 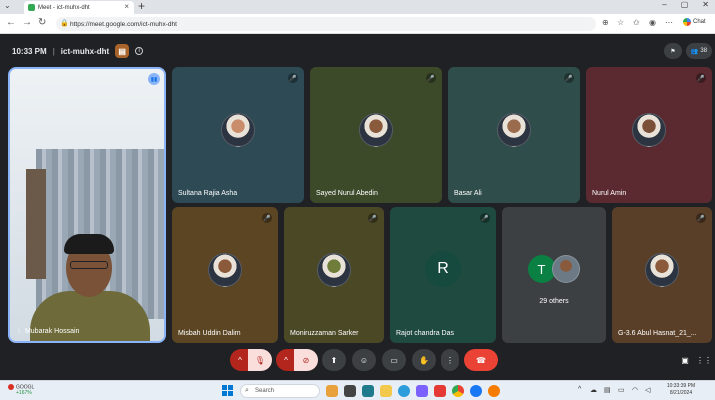 I want to click on browser-tab-meet: Meet - ict-muhx-dht ×, so click(x=79, y=7).